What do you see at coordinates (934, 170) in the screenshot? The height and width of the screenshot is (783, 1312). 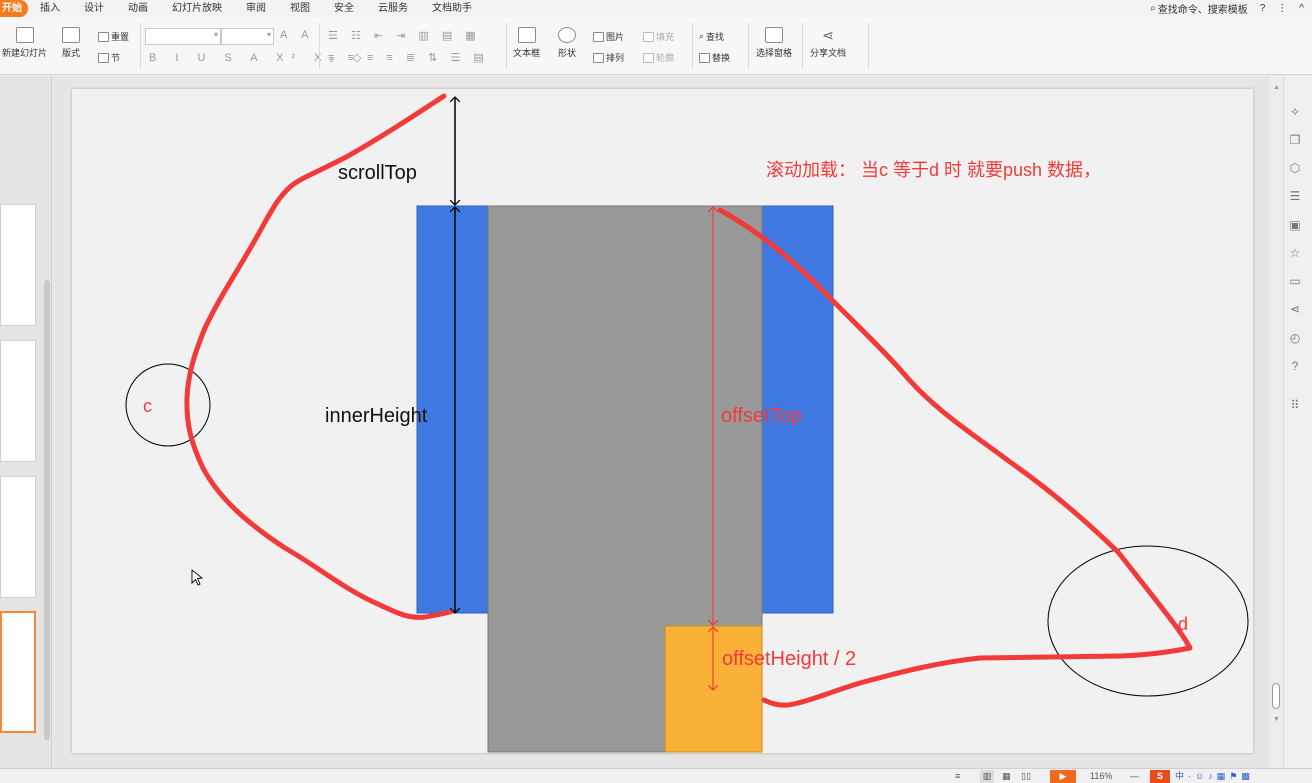 I see `slide-title: 滚动加载： 当c 等于d 时 就要push 数据，` at bounding box center [934, 170].